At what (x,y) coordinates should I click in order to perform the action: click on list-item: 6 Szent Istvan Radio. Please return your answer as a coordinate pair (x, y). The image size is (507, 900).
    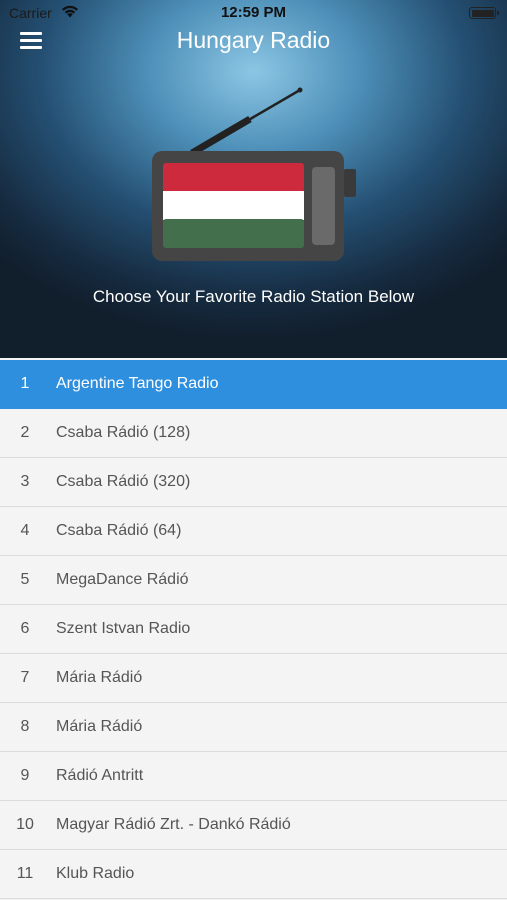
    Looking at the image, I should click on (253, 629).